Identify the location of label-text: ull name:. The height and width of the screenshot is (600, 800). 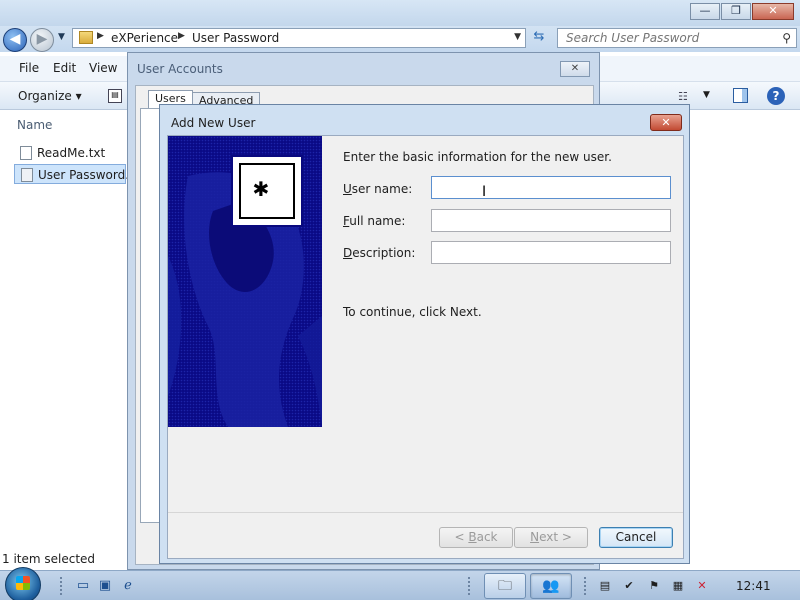
(377, 221).